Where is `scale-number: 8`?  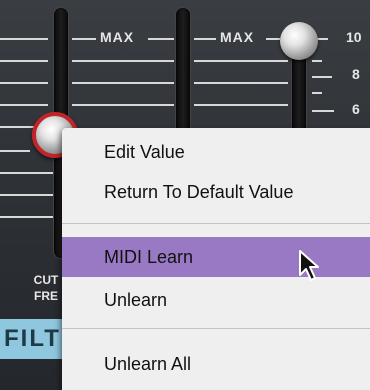 scale-number: 8 is located at coordinates (356, 74).